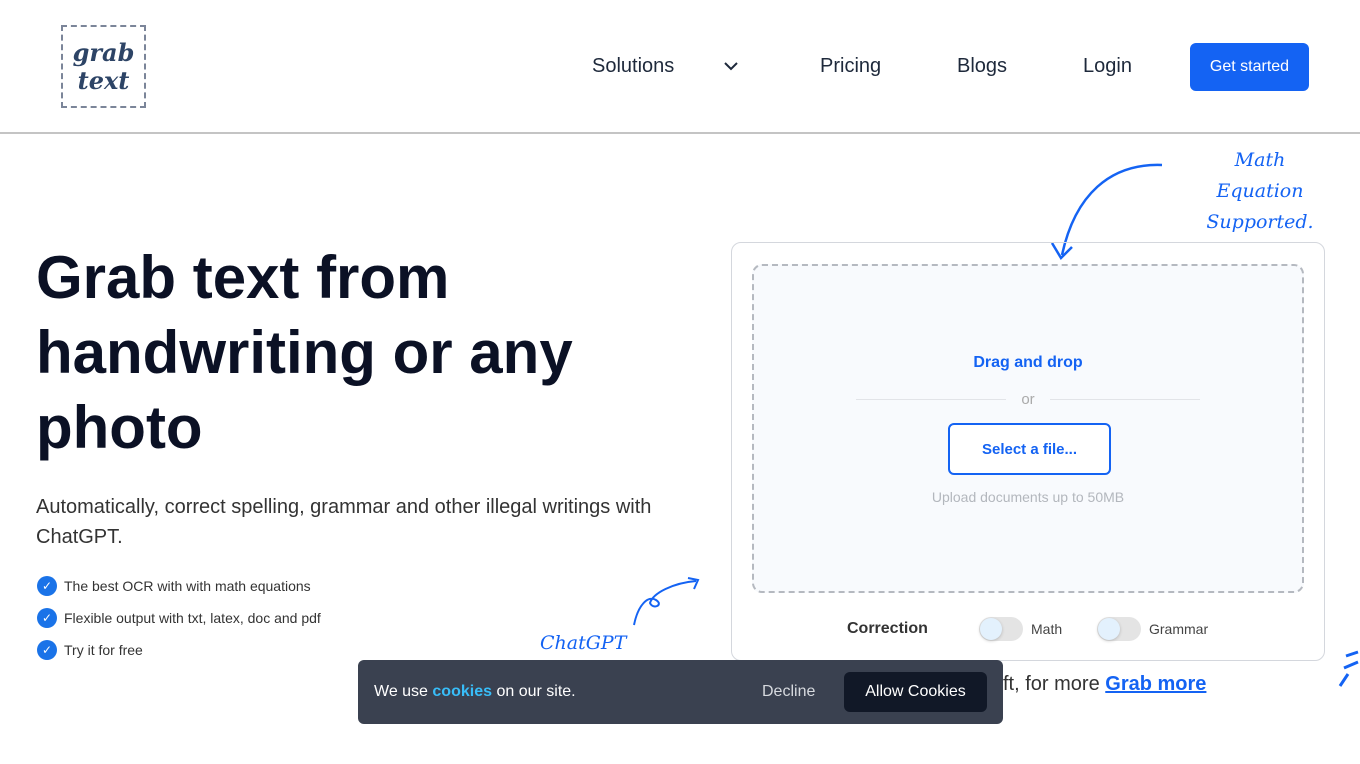 The height and width of the screenshot is (764, 1360). I want to click on feature-item: ✓ The best OCR with with math equations, so click(174, 586).